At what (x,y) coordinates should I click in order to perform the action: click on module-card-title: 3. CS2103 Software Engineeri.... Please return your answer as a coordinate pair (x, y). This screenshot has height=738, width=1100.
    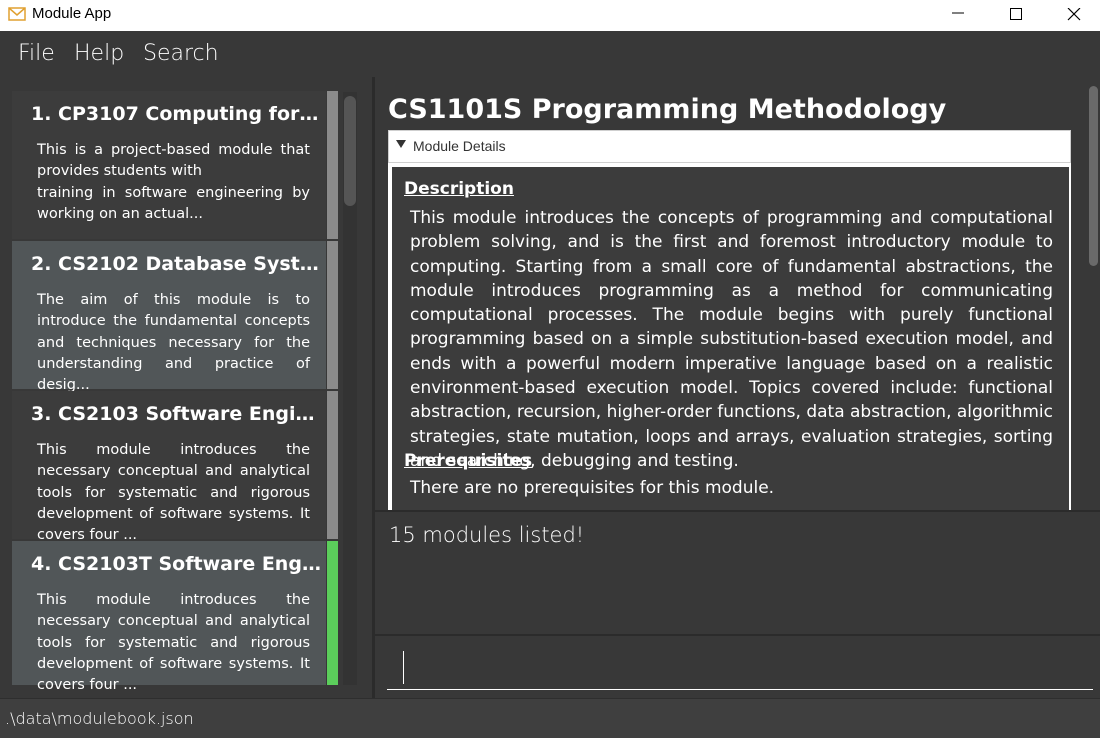
    Looking at the image, I should click on (176, 414).